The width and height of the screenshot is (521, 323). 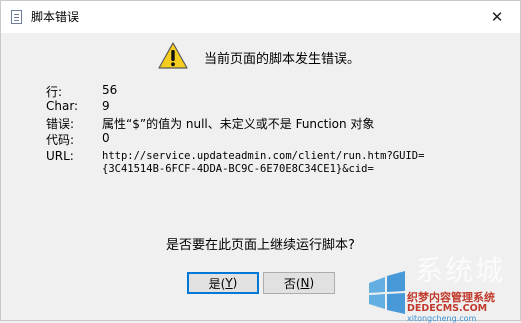 I want to click on watermark-cms-domain: DEDECMS.COM, so click(x=447, y=308).